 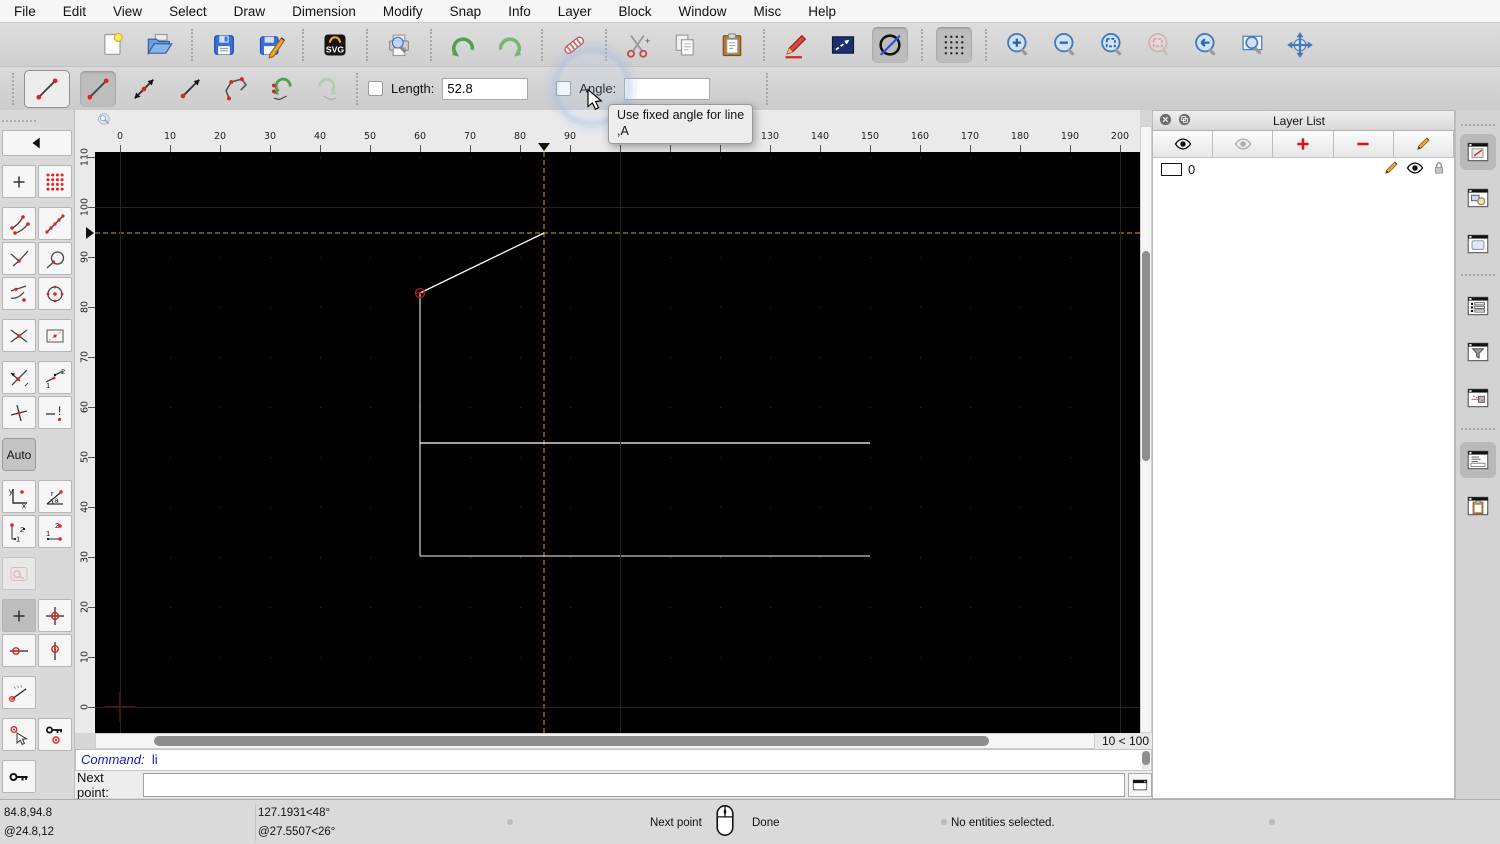 What do you see at coordinates (796, 45) in the screenshot?
I see `pen-attributes-button` at bounding box center [796, 45].